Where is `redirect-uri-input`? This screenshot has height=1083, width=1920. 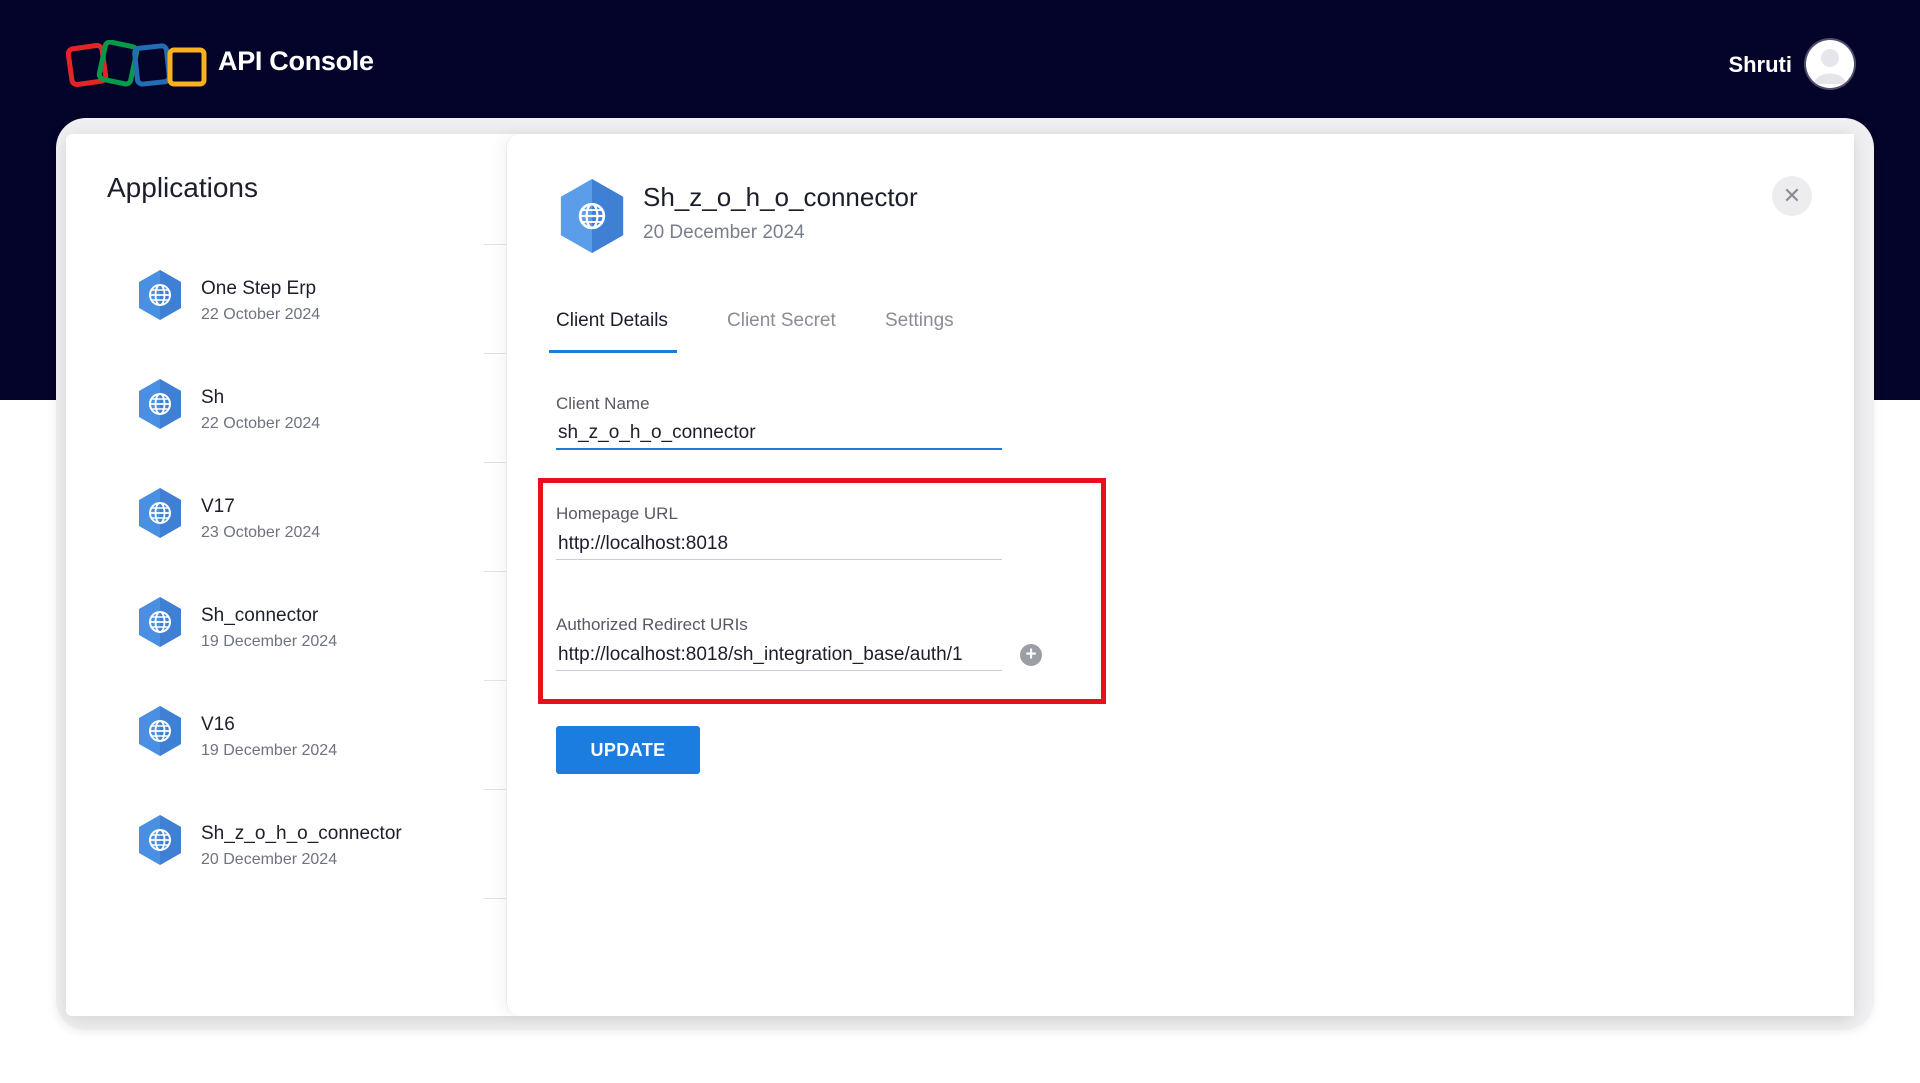 redirect-uri-input is located at coordinates (779, 655).